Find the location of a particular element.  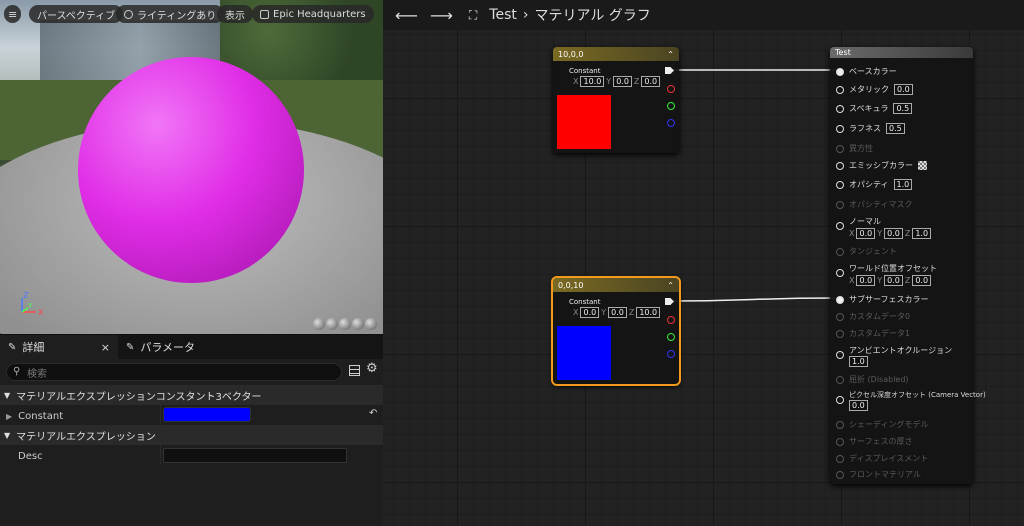

node-blue-z-value: 10.0 is located at coordinates (648, 312).